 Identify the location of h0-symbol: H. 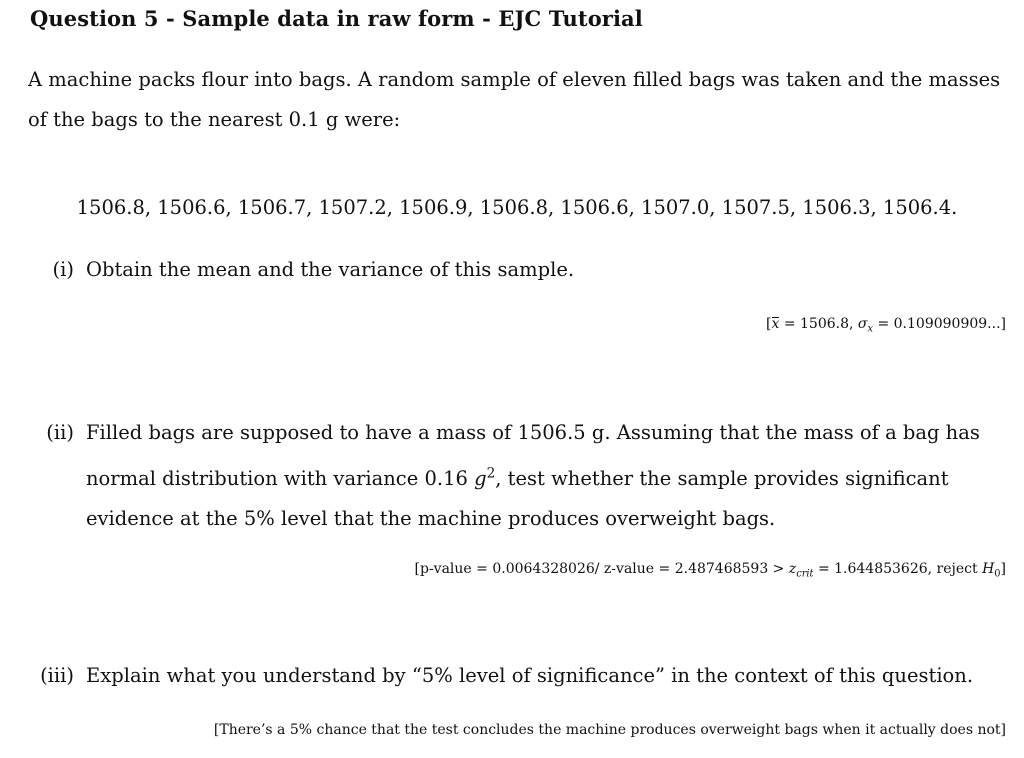
(988, 569).